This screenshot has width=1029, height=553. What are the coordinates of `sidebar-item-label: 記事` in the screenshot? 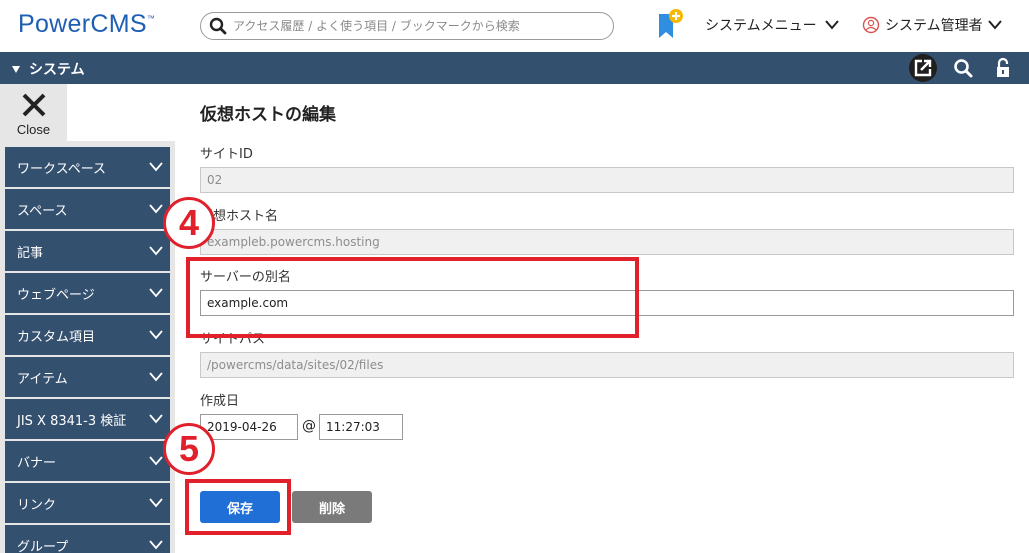 It's located at (30, 253).